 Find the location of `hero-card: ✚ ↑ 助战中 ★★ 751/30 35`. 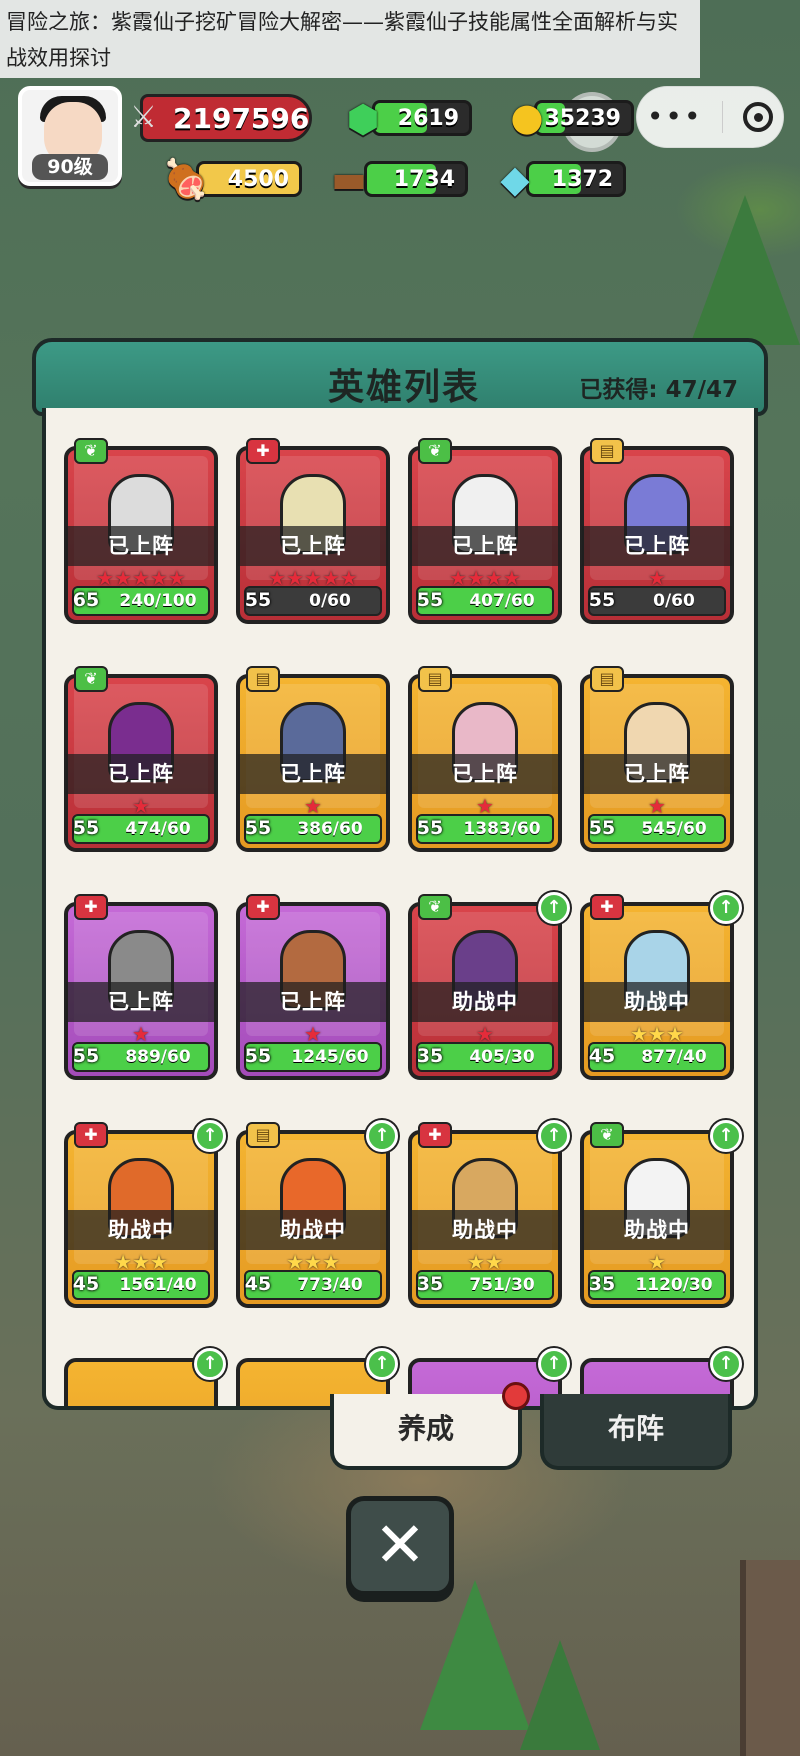

hero-card: ✚ ↑ 助战中 ★★ 751/30 35 is located at coordinates (489, 1214).